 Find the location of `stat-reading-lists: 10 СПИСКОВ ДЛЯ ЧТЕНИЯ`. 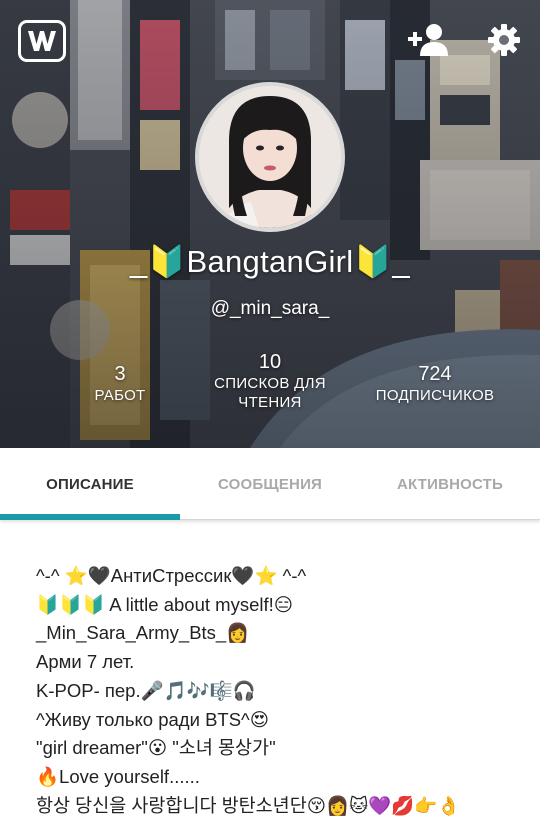

stat-reading-lists: 10 СПИСКОВ ДЛЯ ЧТЕНИЯ is located at coordinates (270, 381).